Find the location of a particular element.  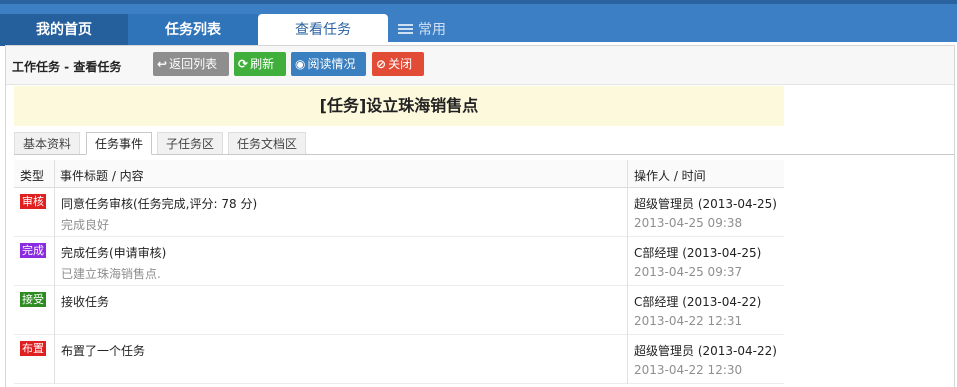

menu-icon is located at coordinates (405, 29).